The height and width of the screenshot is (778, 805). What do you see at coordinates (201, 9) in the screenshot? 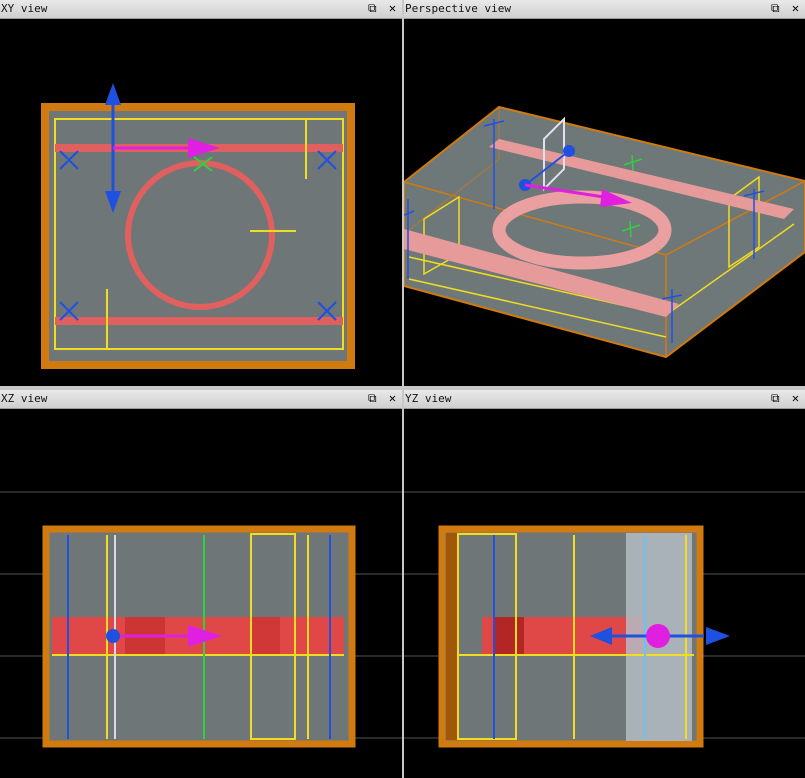
I see `xy-view-titlebar: XY view ⧉ ✕` at bounding box center [201, 9].